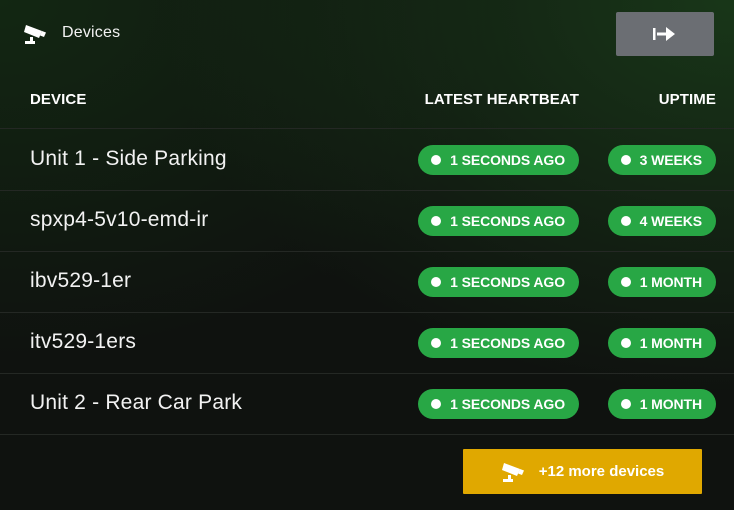 The image size is (734, 510). What do you see at coordinates (670, 160) in the screenshot?
I see `uptime-text: 3 WEEKS` at bounding box center [670, 160].